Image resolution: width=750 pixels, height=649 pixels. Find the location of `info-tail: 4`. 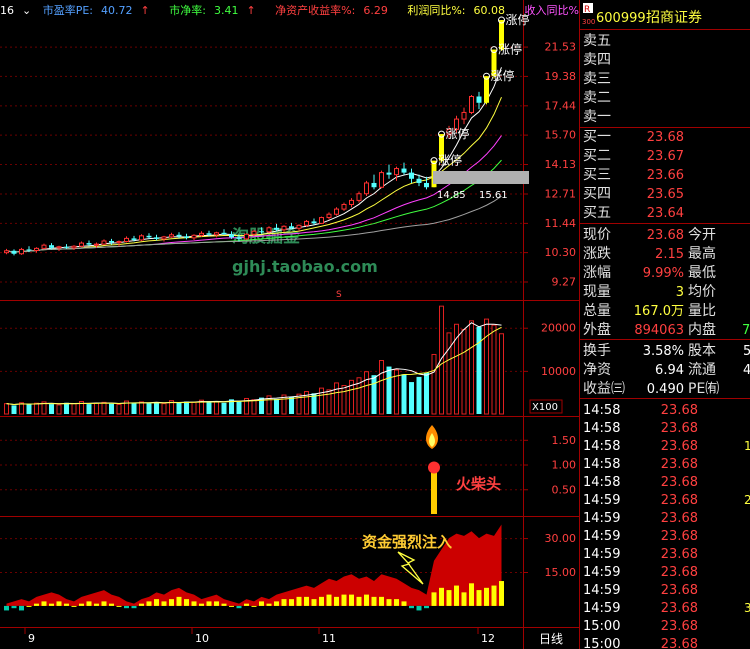

info-tail: 4 is located at coordinates (746, 370).